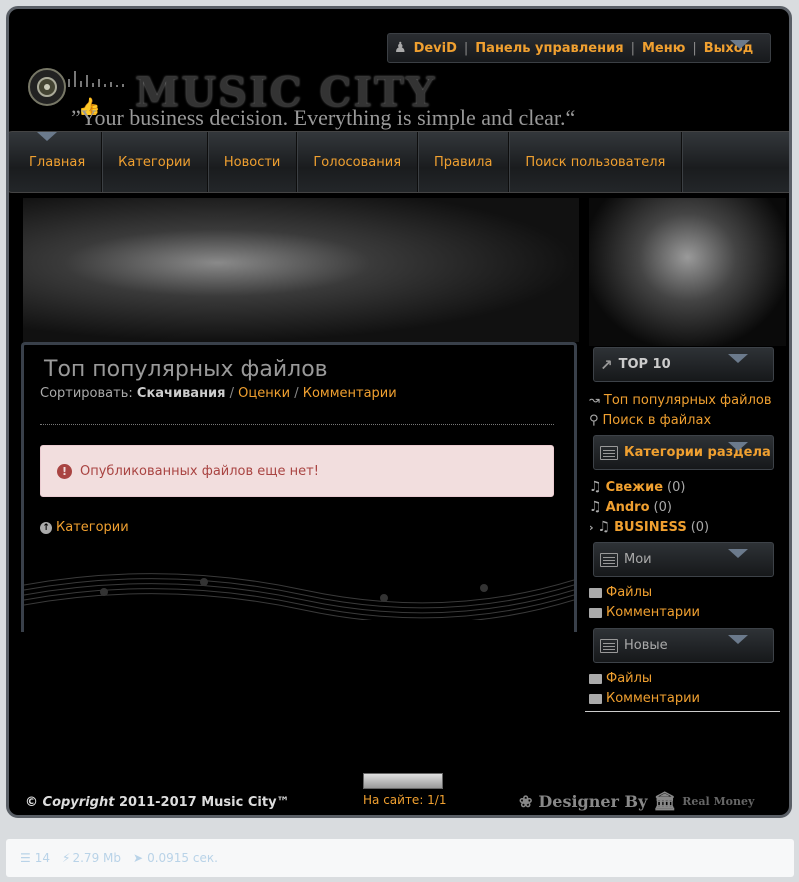 The image size is (799, 882). What do you see at coordinates (638, 559) in the screenshot?
I see `sidebar-mine-title: Мои` at bounding box center [638, 559].